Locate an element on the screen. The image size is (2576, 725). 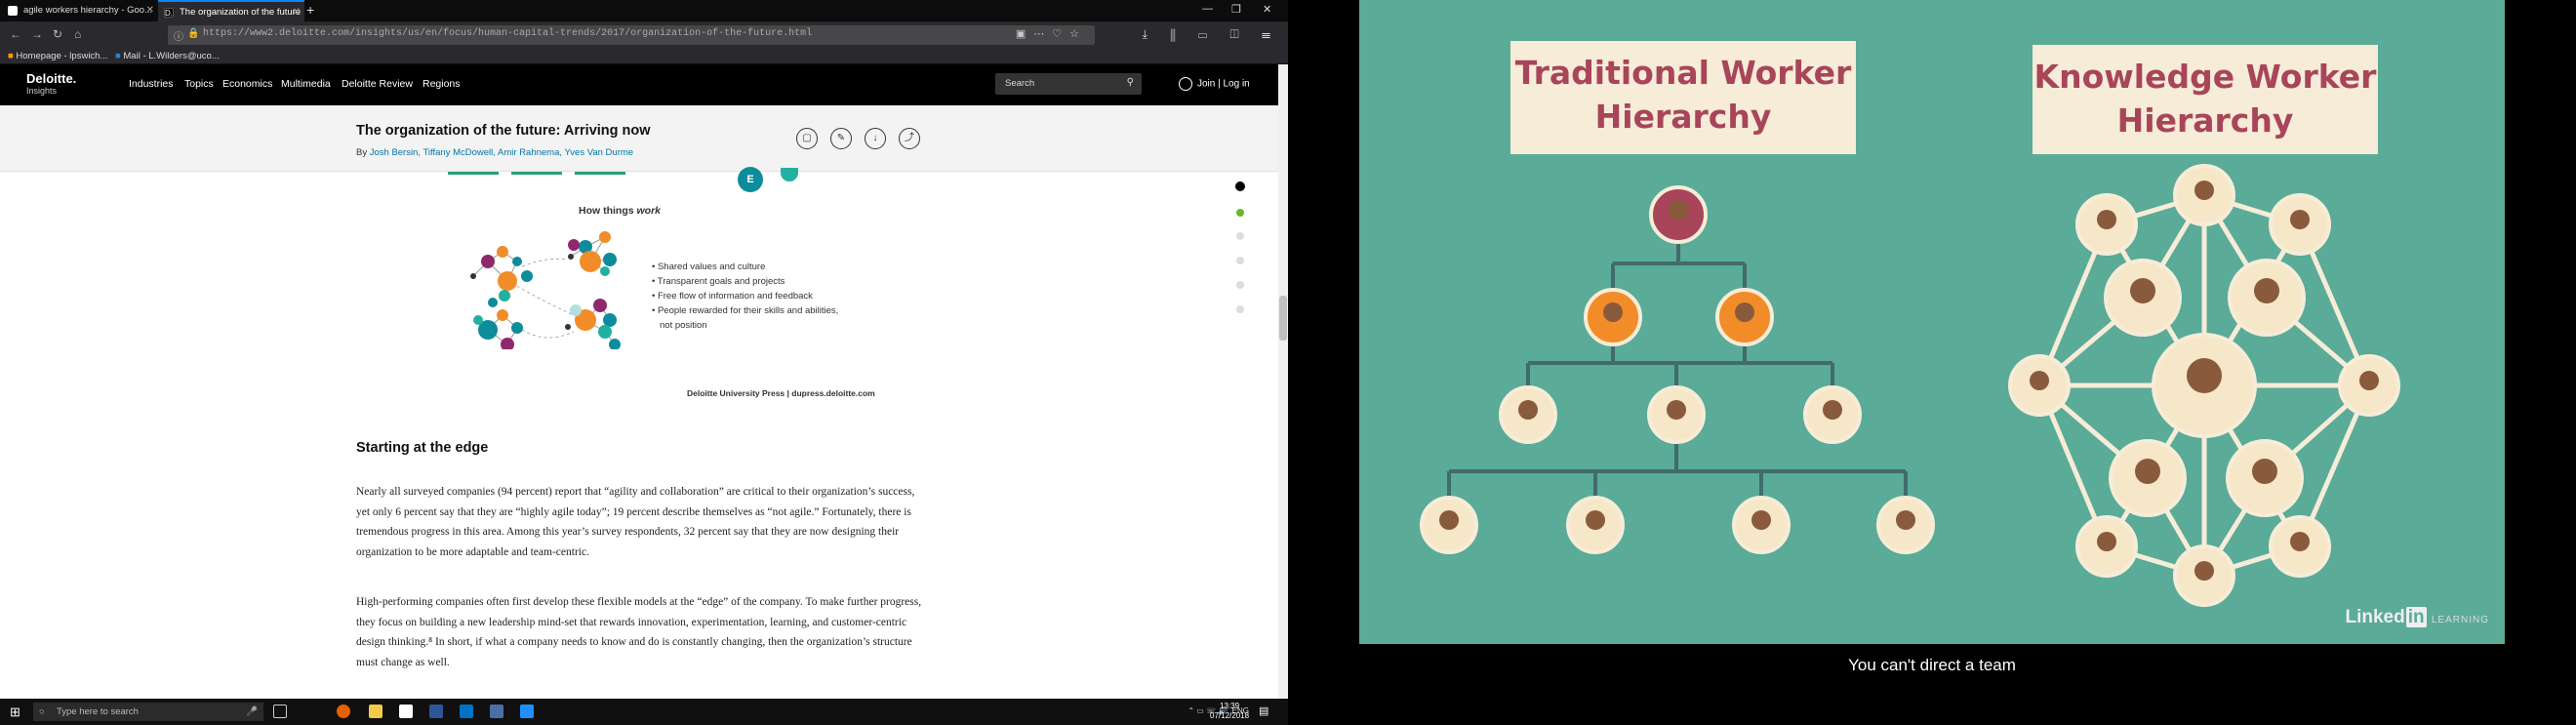
bullet-item: • Transparent goals and projects is located at coordinates (718, 281).